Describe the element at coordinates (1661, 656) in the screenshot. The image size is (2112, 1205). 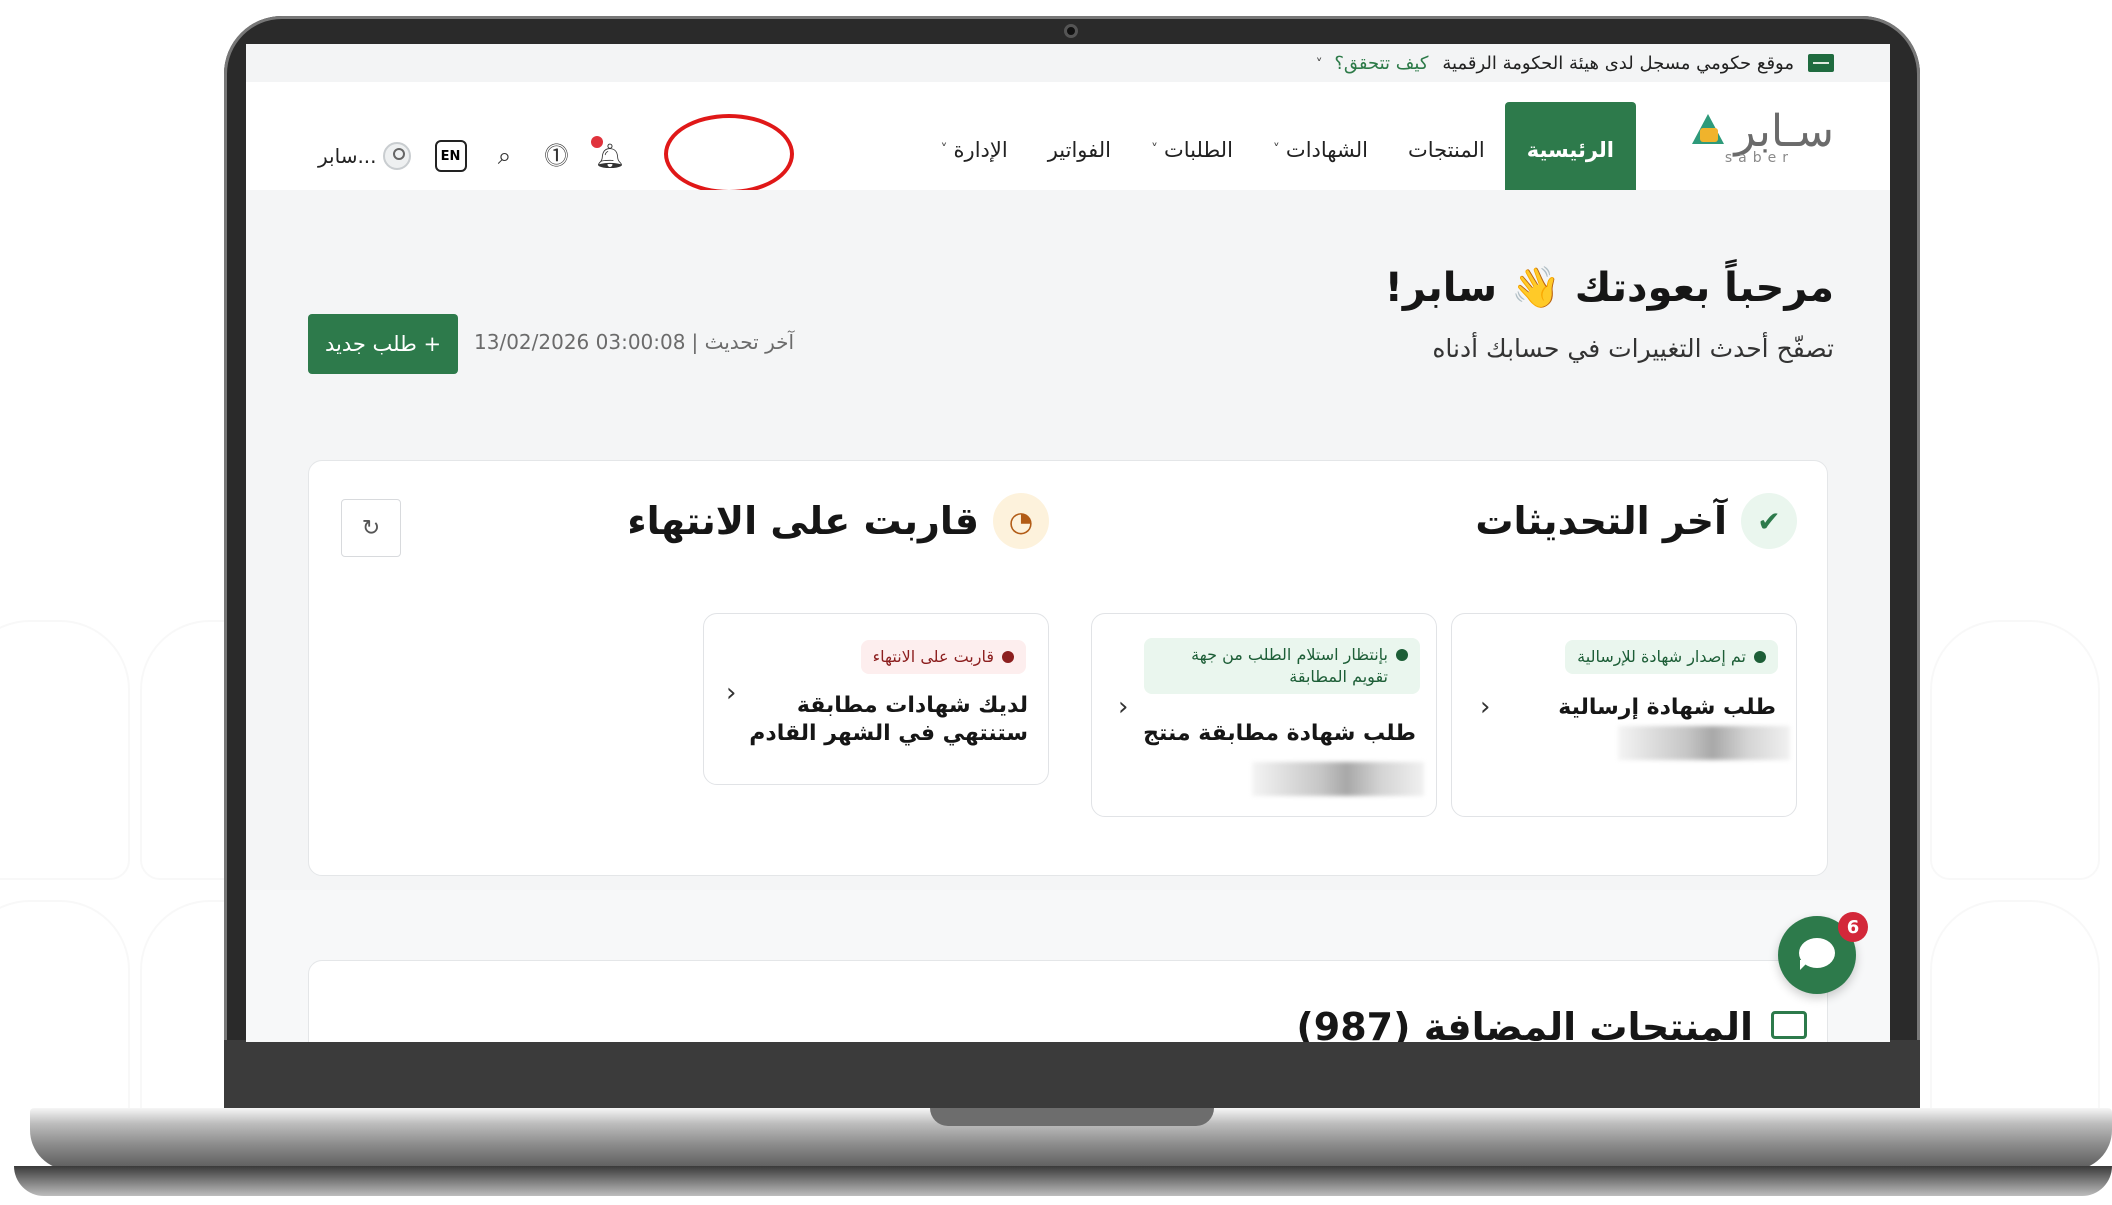
I see `status-badge-text: تم إصدار شهادة للإرسالية` at that location.